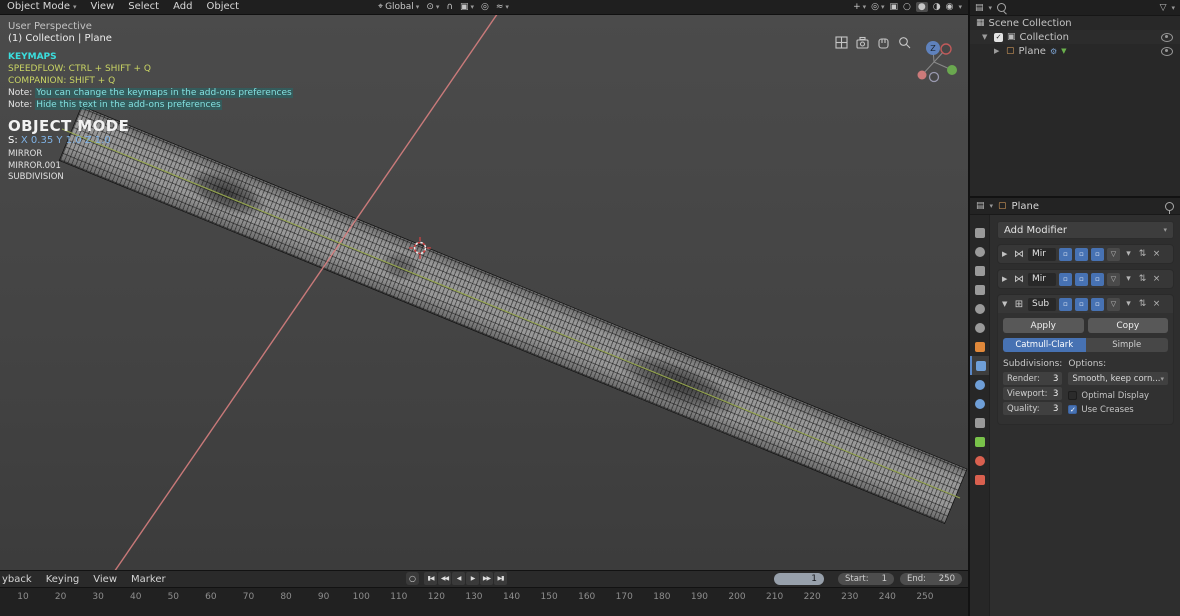 This screenshot has width=1180, height=616. What do you see at coordinates (19, 579) in the screenshot?
I see `menu-playback: yback` at bounding box center [19, 579].